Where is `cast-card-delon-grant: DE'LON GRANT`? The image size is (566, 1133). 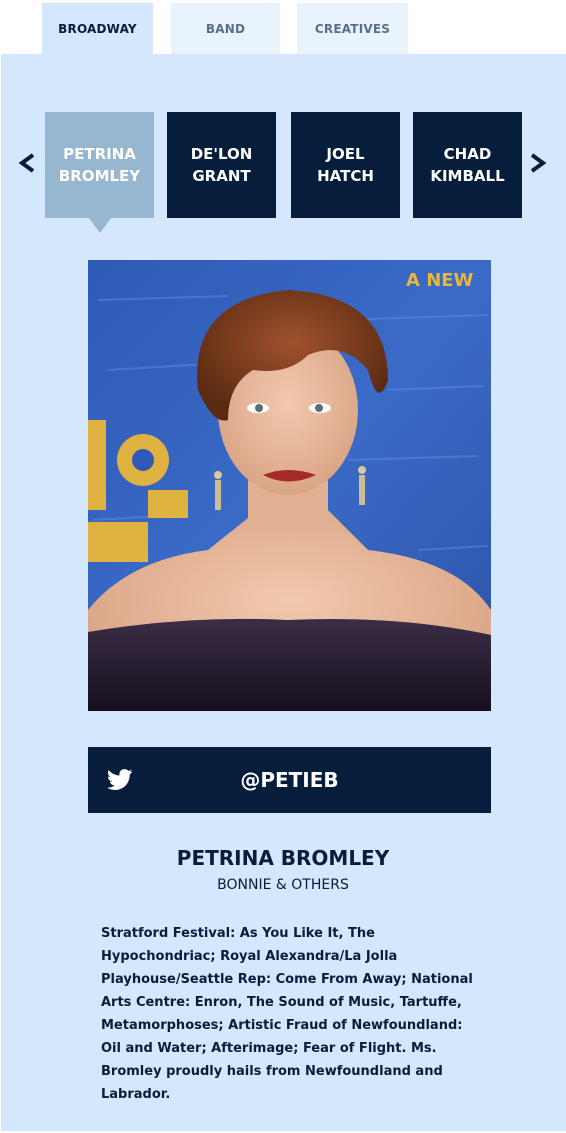 cast-card-delon-grant: DE'LON GRANT is located at coordinates (221, 165).